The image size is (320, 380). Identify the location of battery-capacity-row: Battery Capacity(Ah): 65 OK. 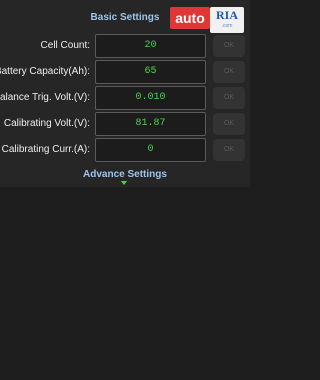
(125, 72).